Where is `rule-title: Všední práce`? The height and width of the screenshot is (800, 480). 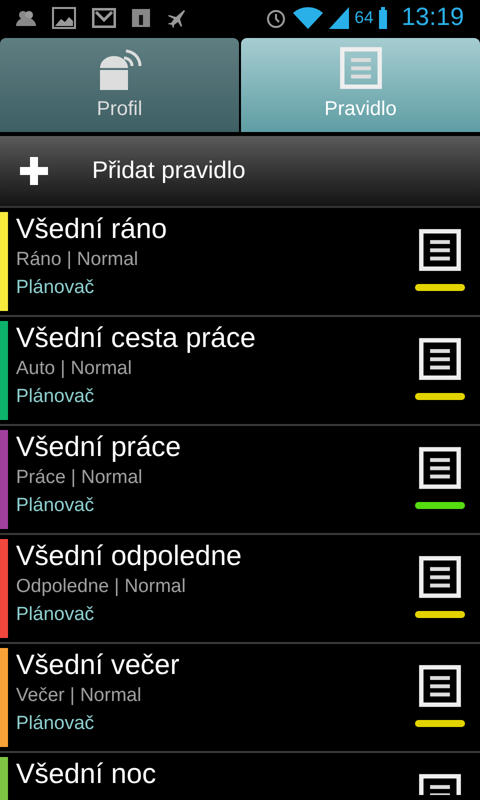
rule-title: Všední práce is located at coordinates (99, 447).